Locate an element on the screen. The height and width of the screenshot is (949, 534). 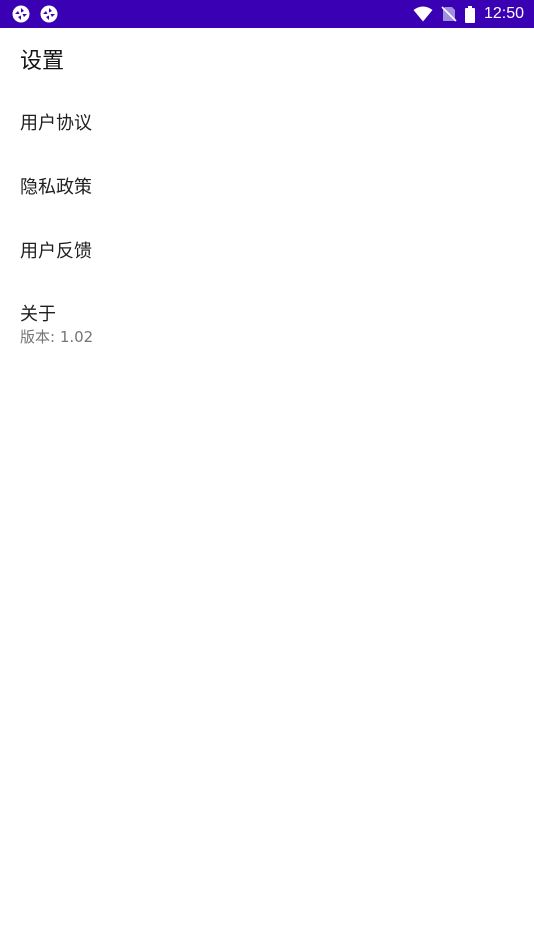
settings-item-label: 隐私政策 is located at coordinates (56, 187).